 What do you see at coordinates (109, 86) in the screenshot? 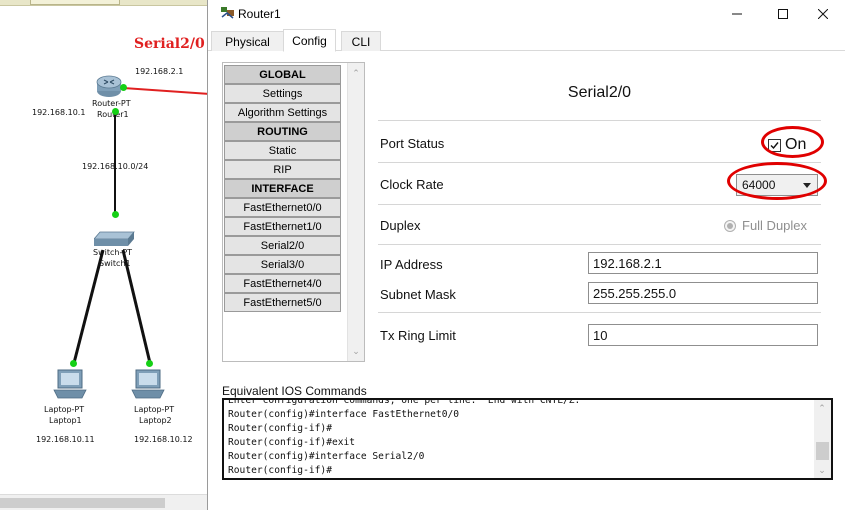
I see `router-icon` at bounding box center [109, 86].